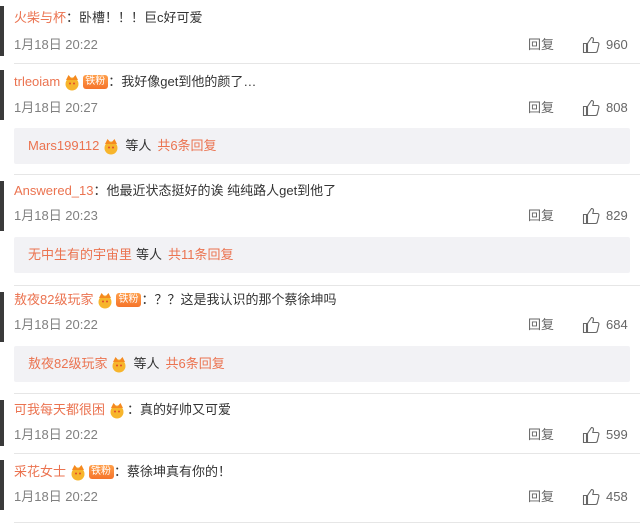  I want to click on reply-username: Mars199112, so click(63, 146).